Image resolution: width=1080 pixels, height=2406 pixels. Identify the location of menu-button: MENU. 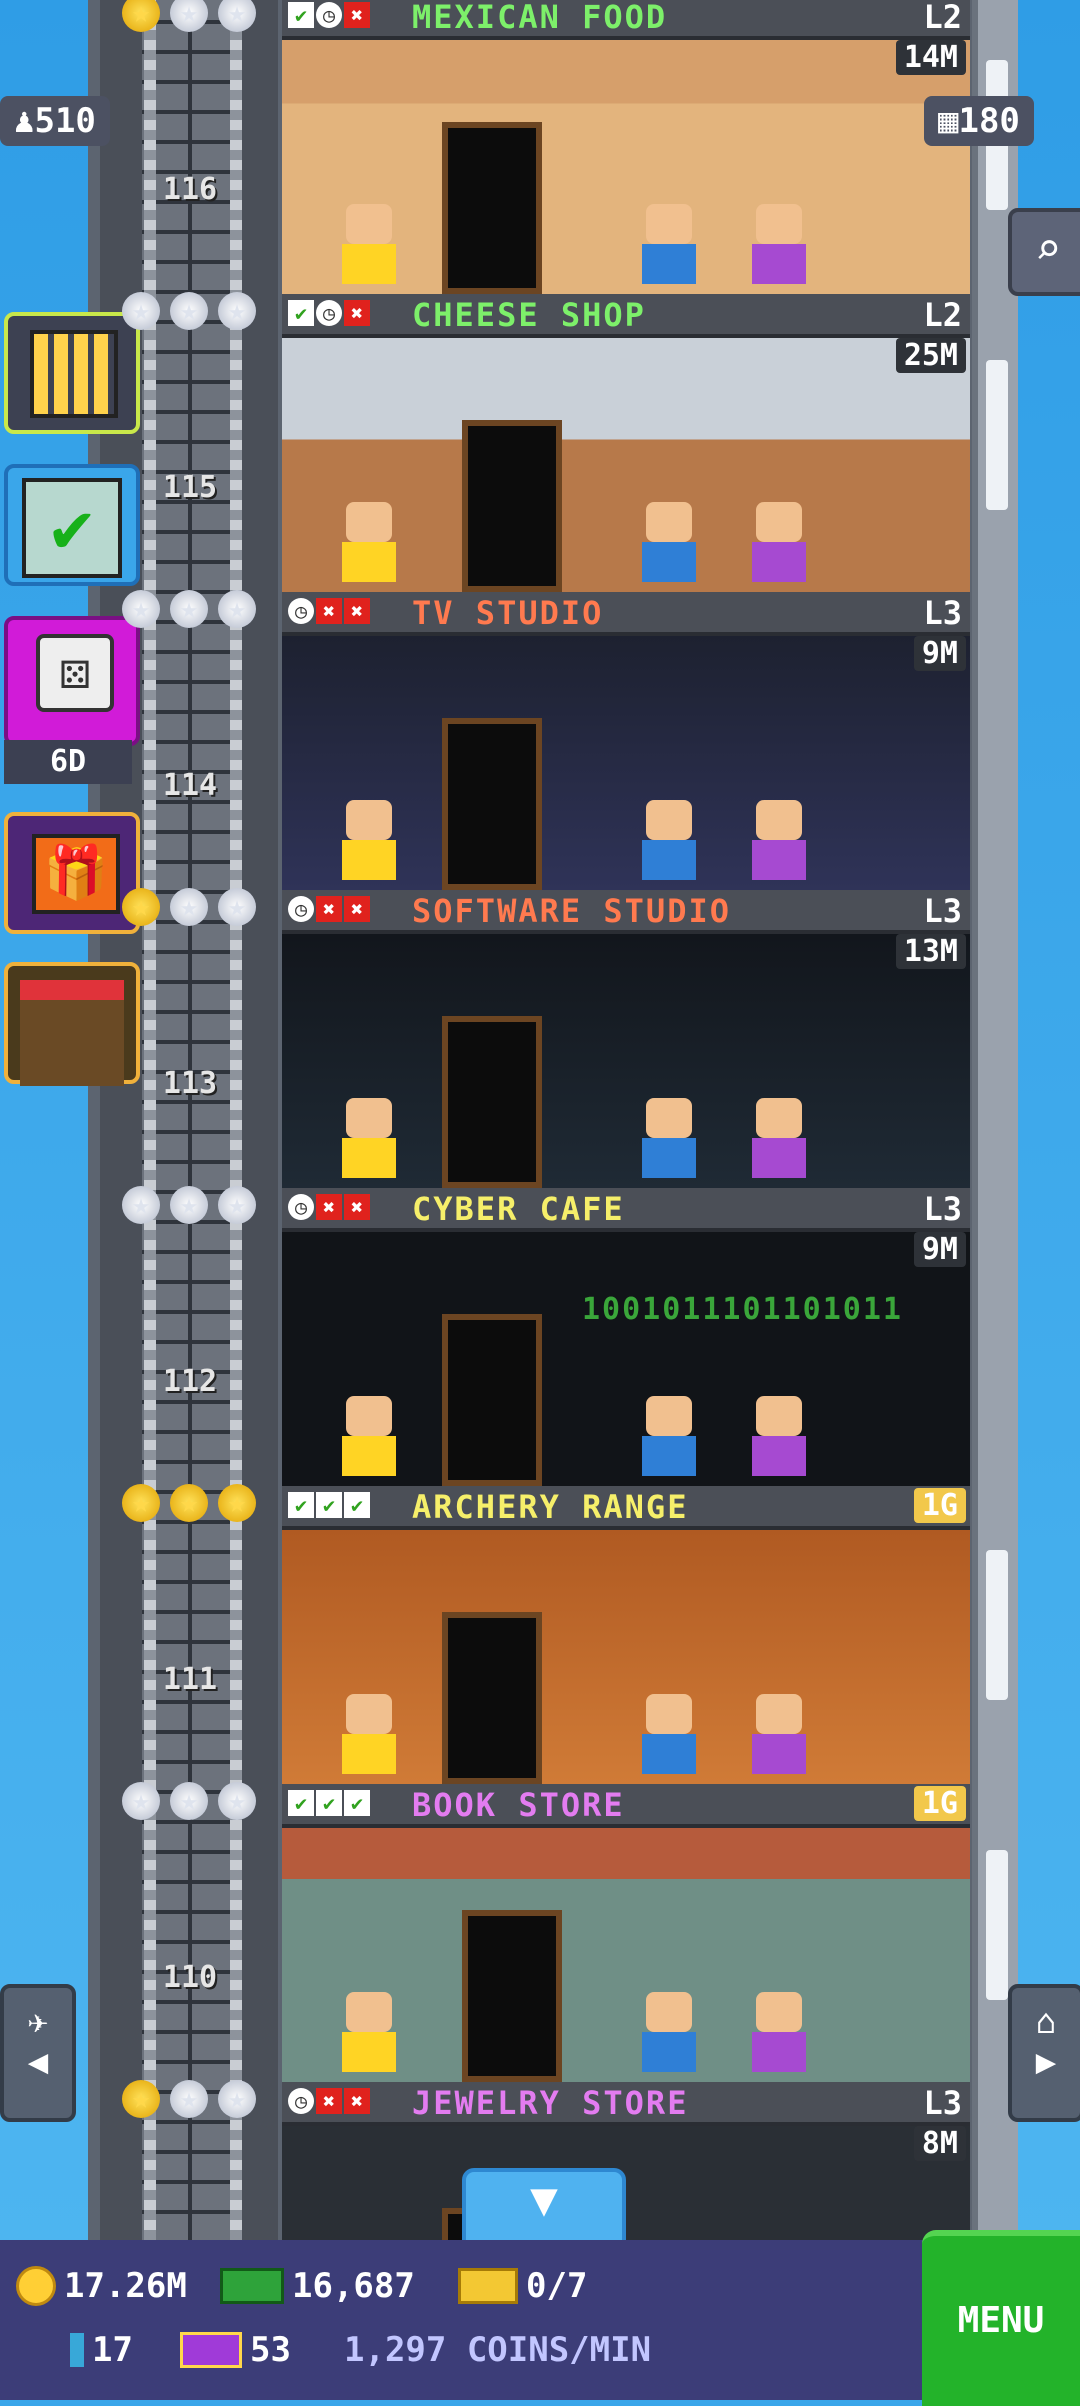
(1001, 2318).